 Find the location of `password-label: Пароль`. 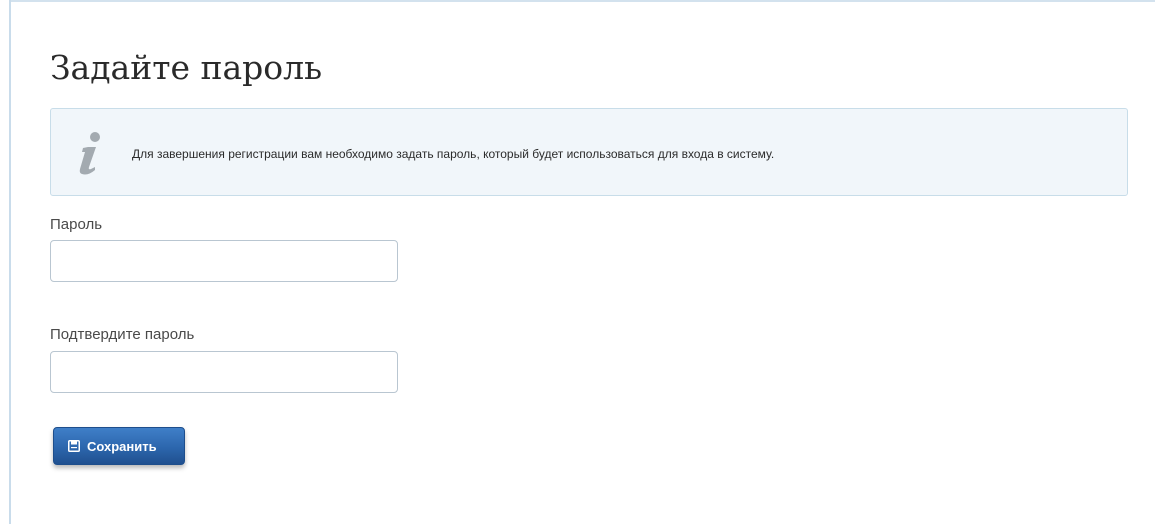

password-label: Пароль is located at coordinates (76, 224).